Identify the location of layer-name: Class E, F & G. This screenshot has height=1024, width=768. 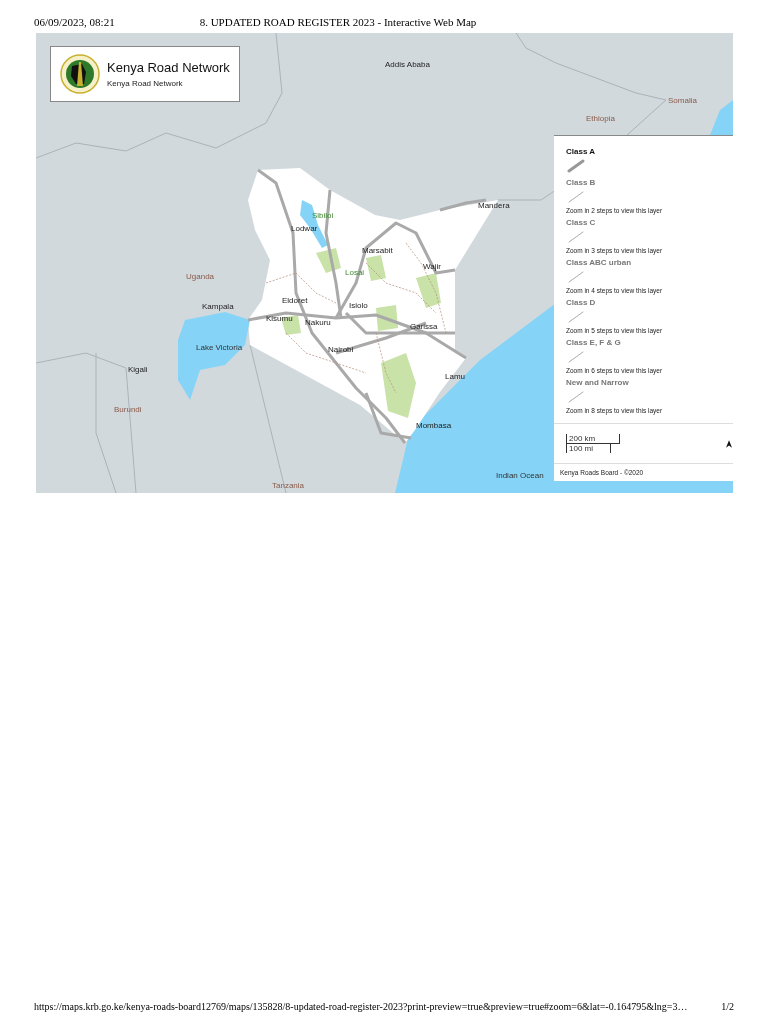
(593, 342).